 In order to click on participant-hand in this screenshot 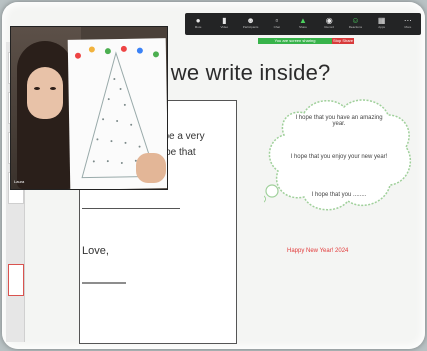, I will do `click(151, 168)`.